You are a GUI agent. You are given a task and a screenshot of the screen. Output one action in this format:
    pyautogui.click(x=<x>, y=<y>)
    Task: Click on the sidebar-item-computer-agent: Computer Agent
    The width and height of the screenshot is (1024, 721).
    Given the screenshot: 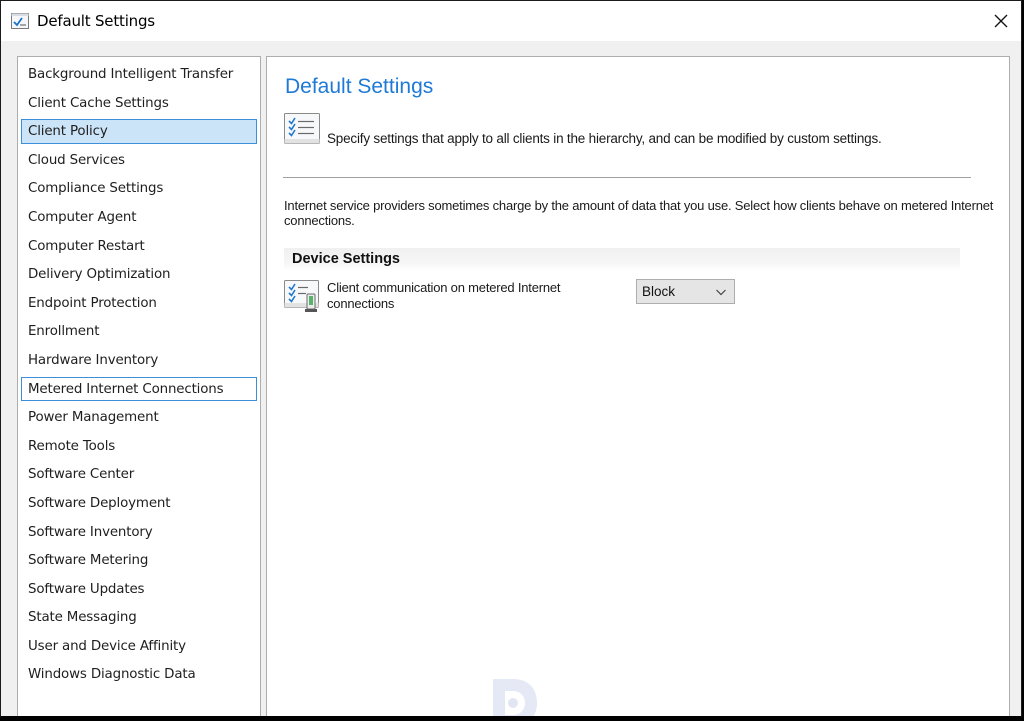 What is the action you would take?
    pyautogui.click(x=139, y=217)
    